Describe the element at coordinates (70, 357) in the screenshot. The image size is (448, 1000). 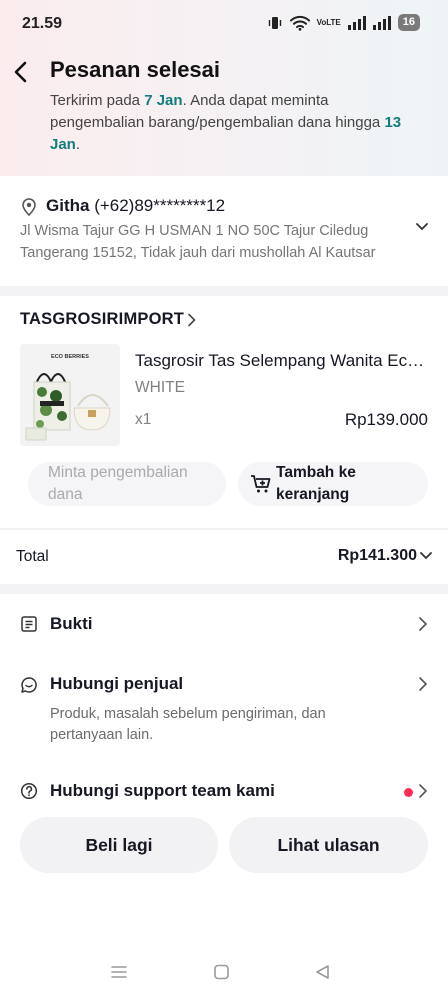
I see `svg-text: ECO BERRIES` at that location.